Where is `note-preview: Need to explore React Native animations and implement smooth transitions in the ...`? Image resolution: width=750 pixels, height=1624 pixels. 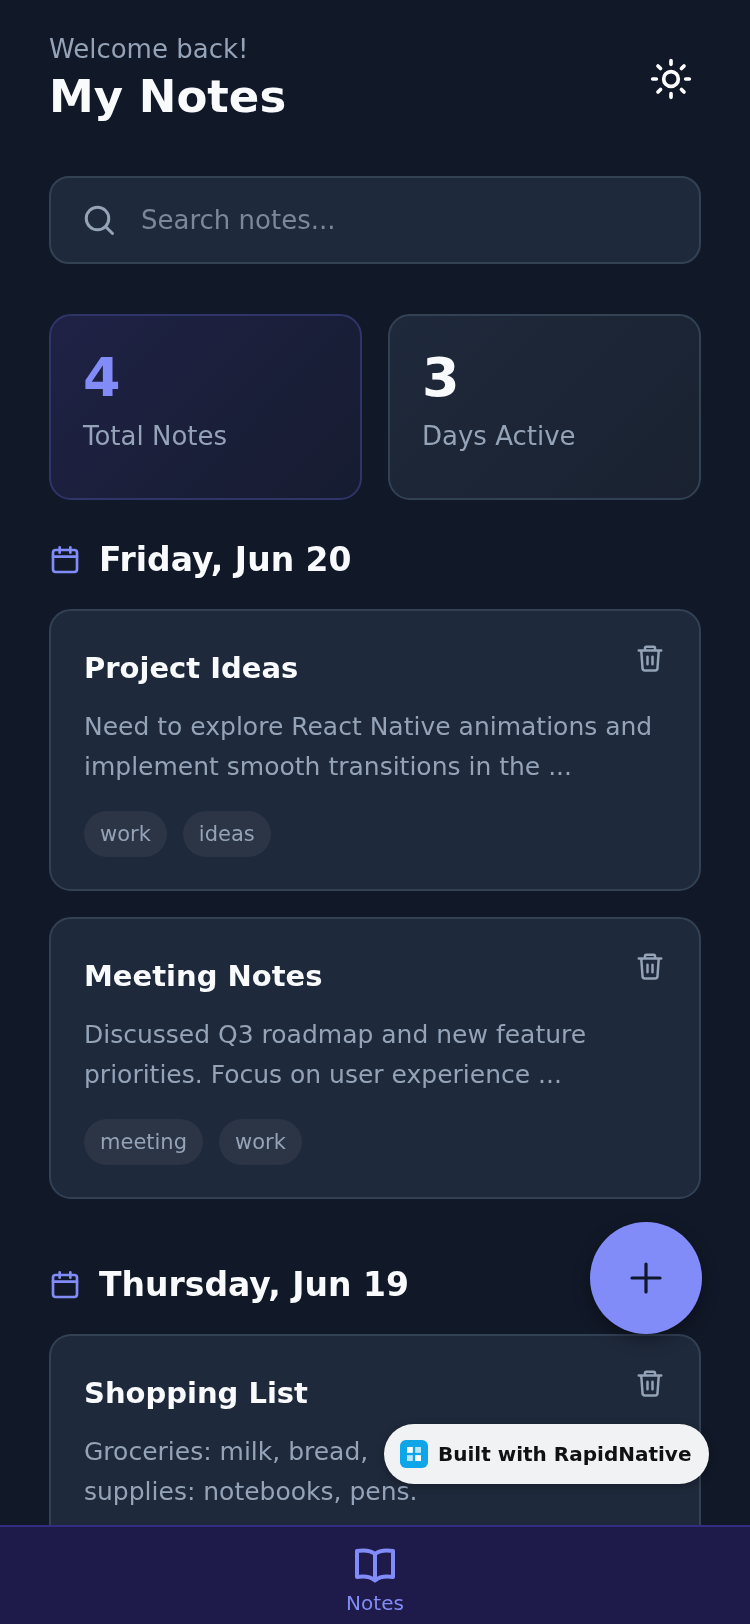
note-preview: Need to explore React Native animations and implement smooth transitions in the ... is located at coordinates (369, 747).